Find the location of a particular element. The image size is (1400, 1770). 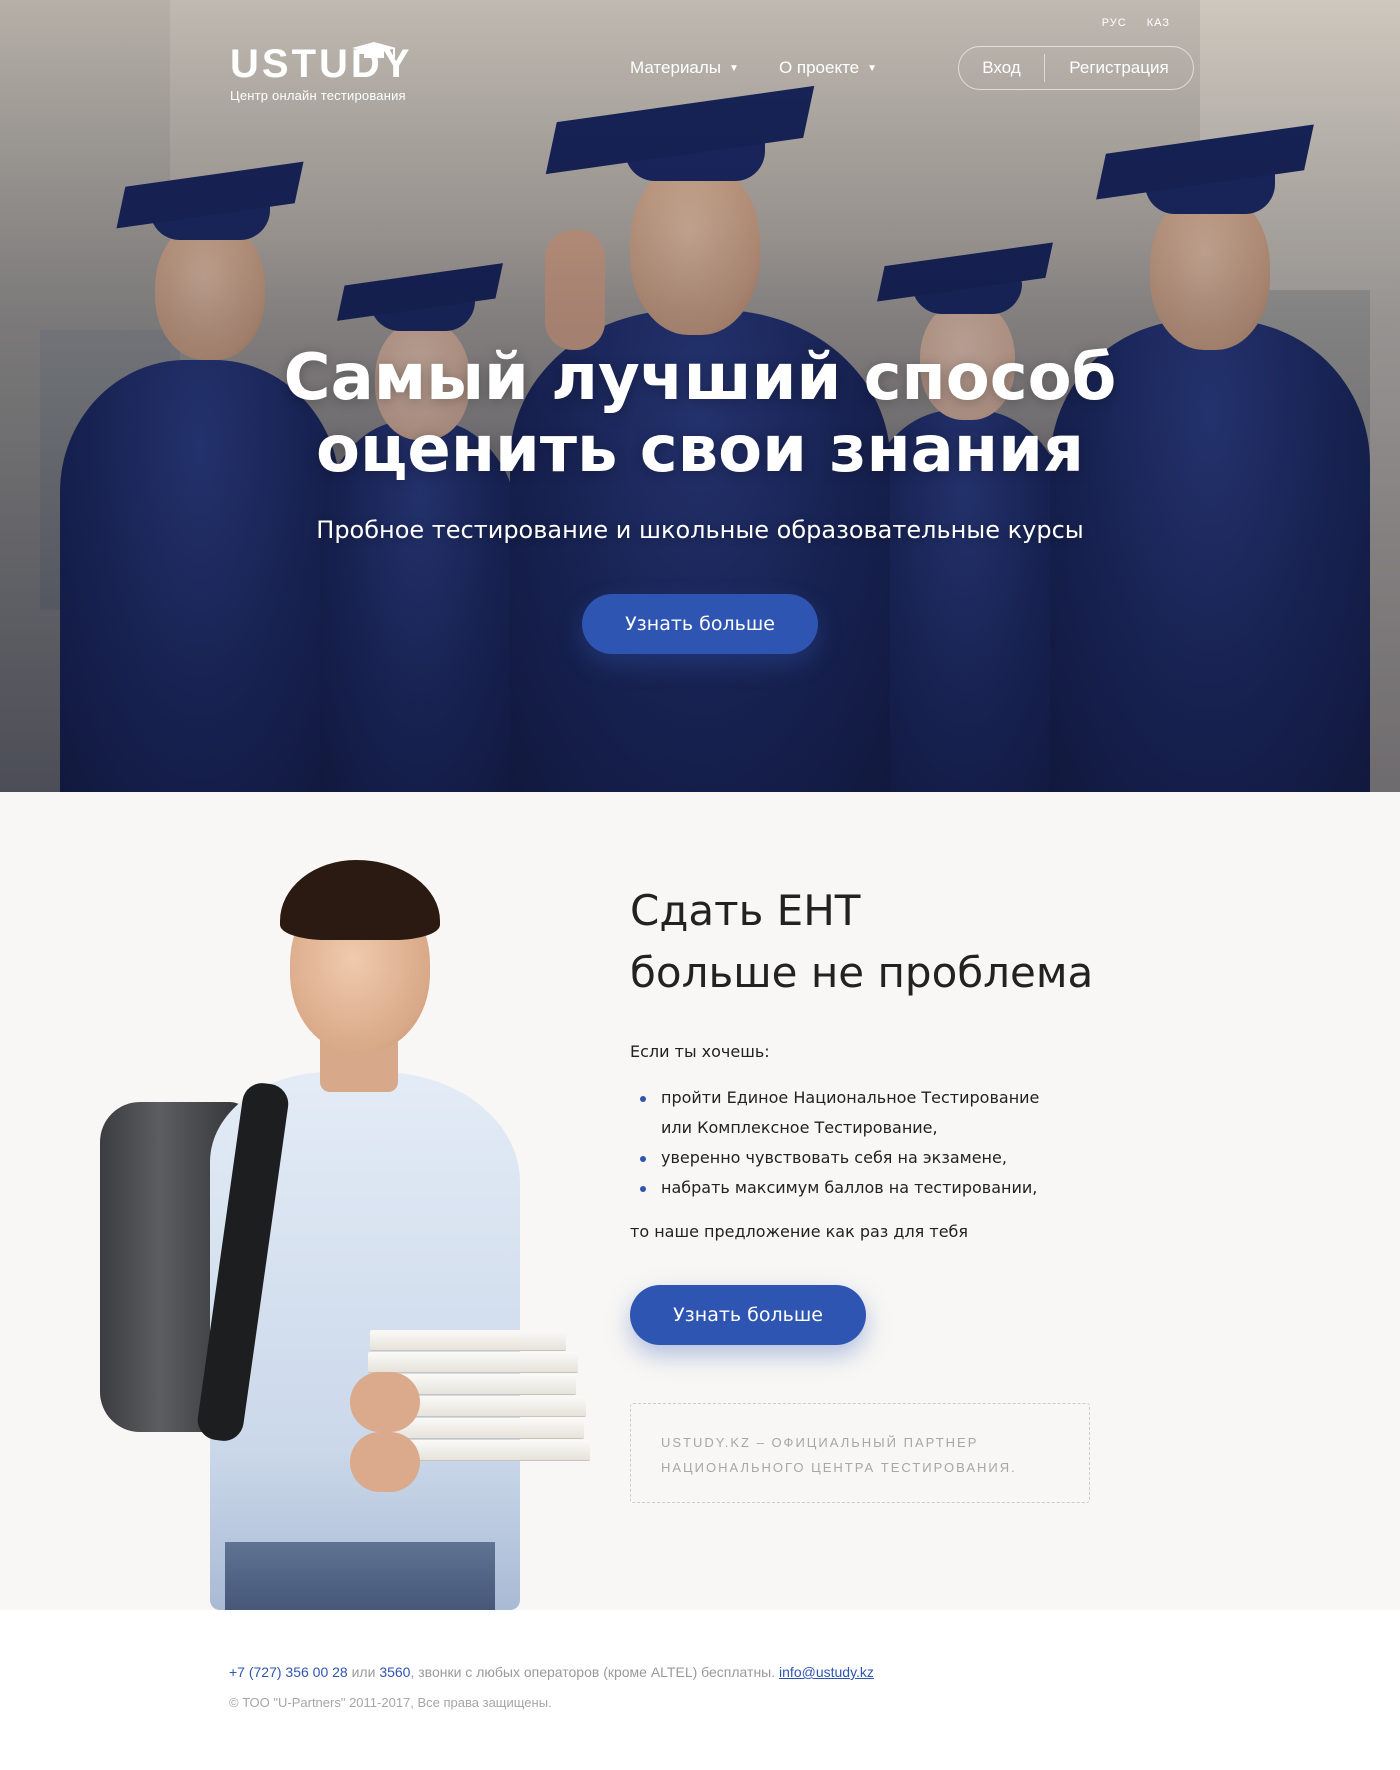

nav-materials: Материалы ▼ is located at coordinates (684, 68).